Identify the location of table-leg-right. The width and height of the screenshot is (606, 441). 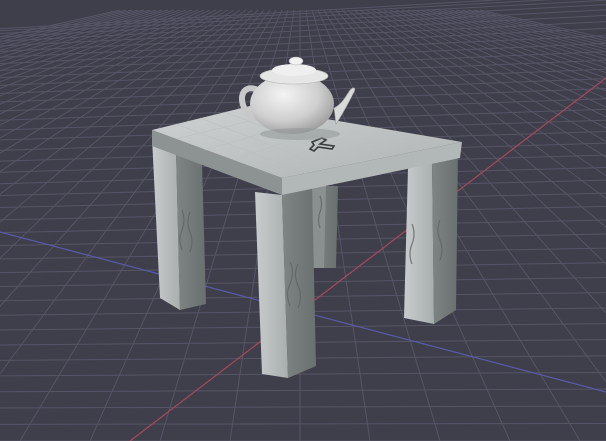
(419, 242).